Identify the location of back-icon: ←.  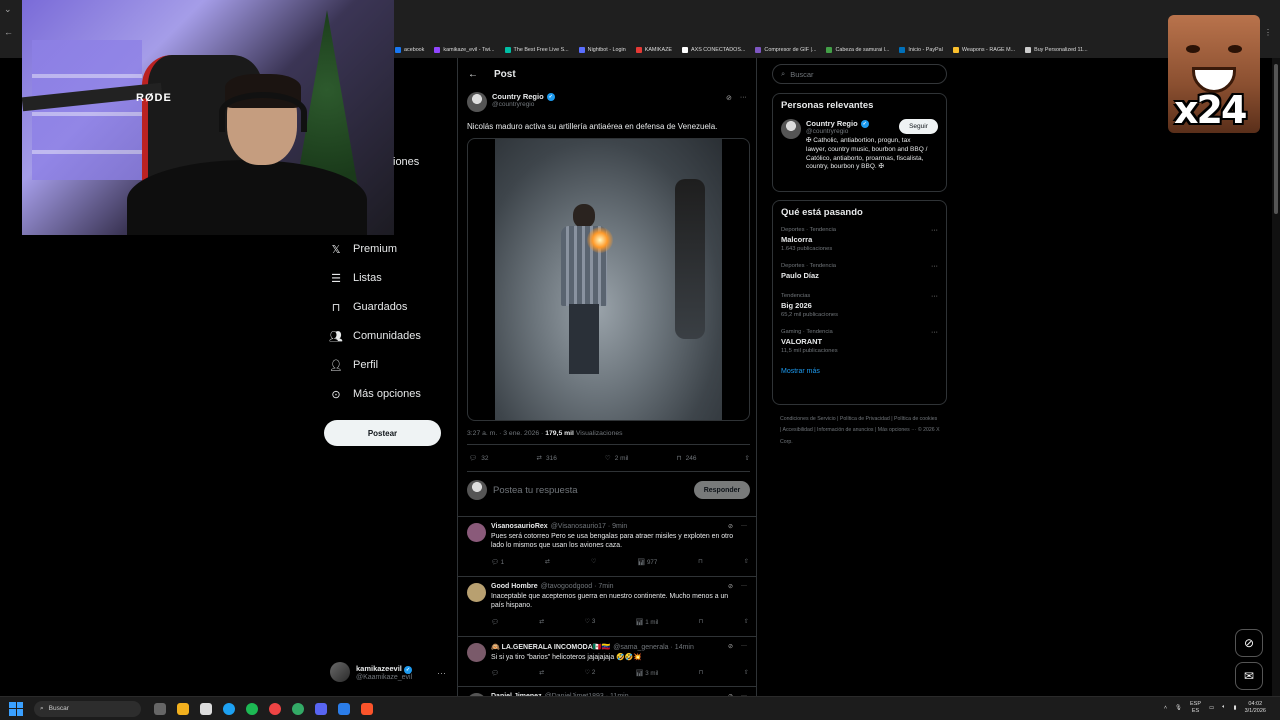
(8, 32).